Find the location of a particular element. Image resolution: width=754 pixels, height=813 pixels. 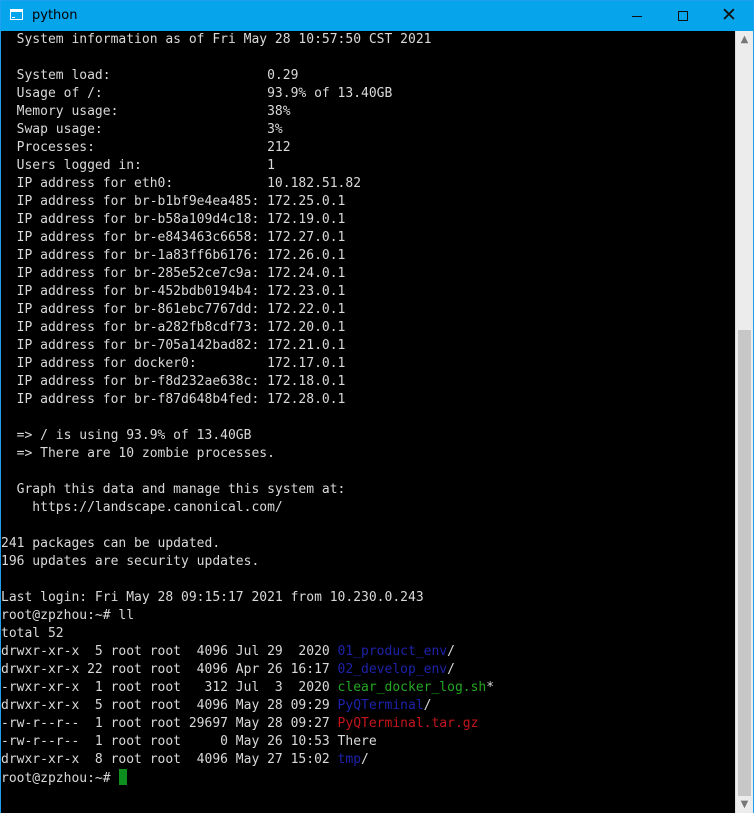

terminal-line: https://landscape.canonical.com/ is located at coordinates (368, 508).